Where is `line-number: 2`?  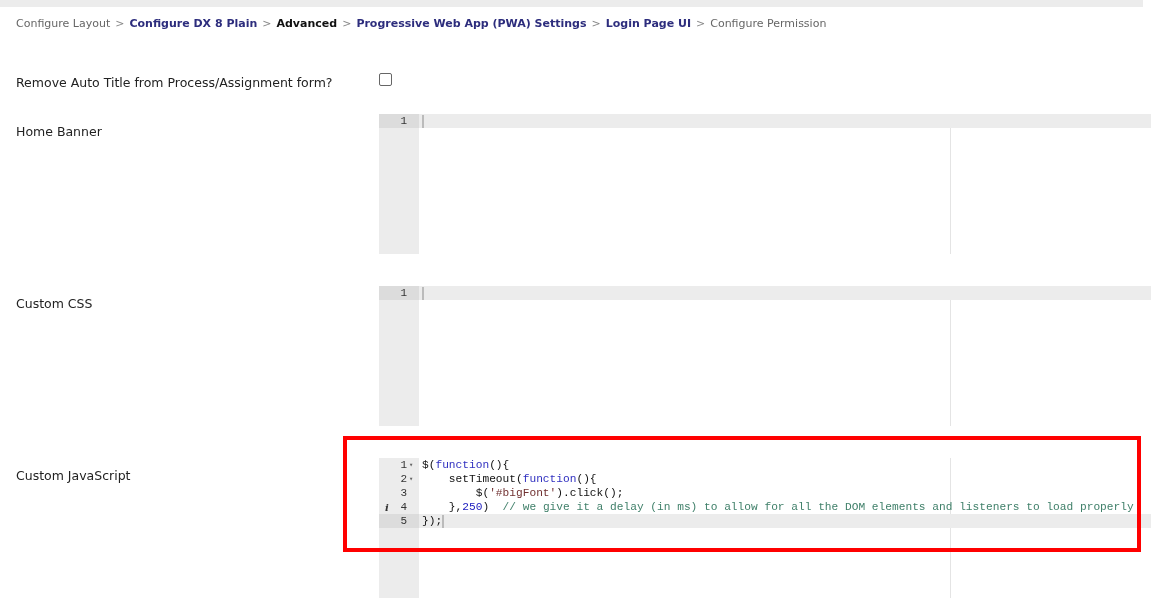 line-number: 2 is located at coordinates (404, 479).